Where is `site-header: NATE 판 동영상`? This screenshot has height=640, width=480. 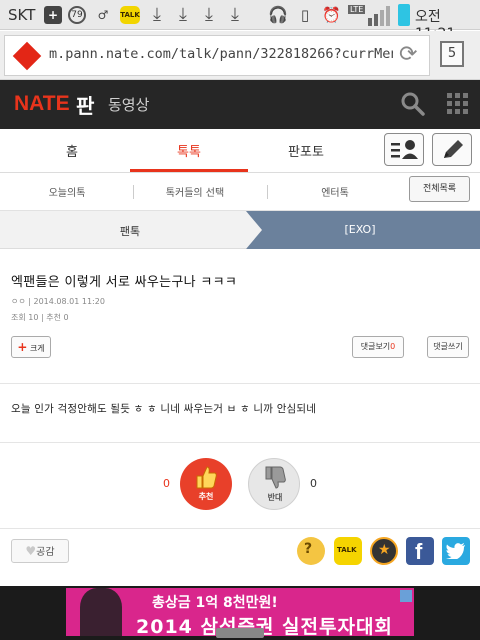
site-header: NATE 판 동영상 is located at coordinates (240, 104).